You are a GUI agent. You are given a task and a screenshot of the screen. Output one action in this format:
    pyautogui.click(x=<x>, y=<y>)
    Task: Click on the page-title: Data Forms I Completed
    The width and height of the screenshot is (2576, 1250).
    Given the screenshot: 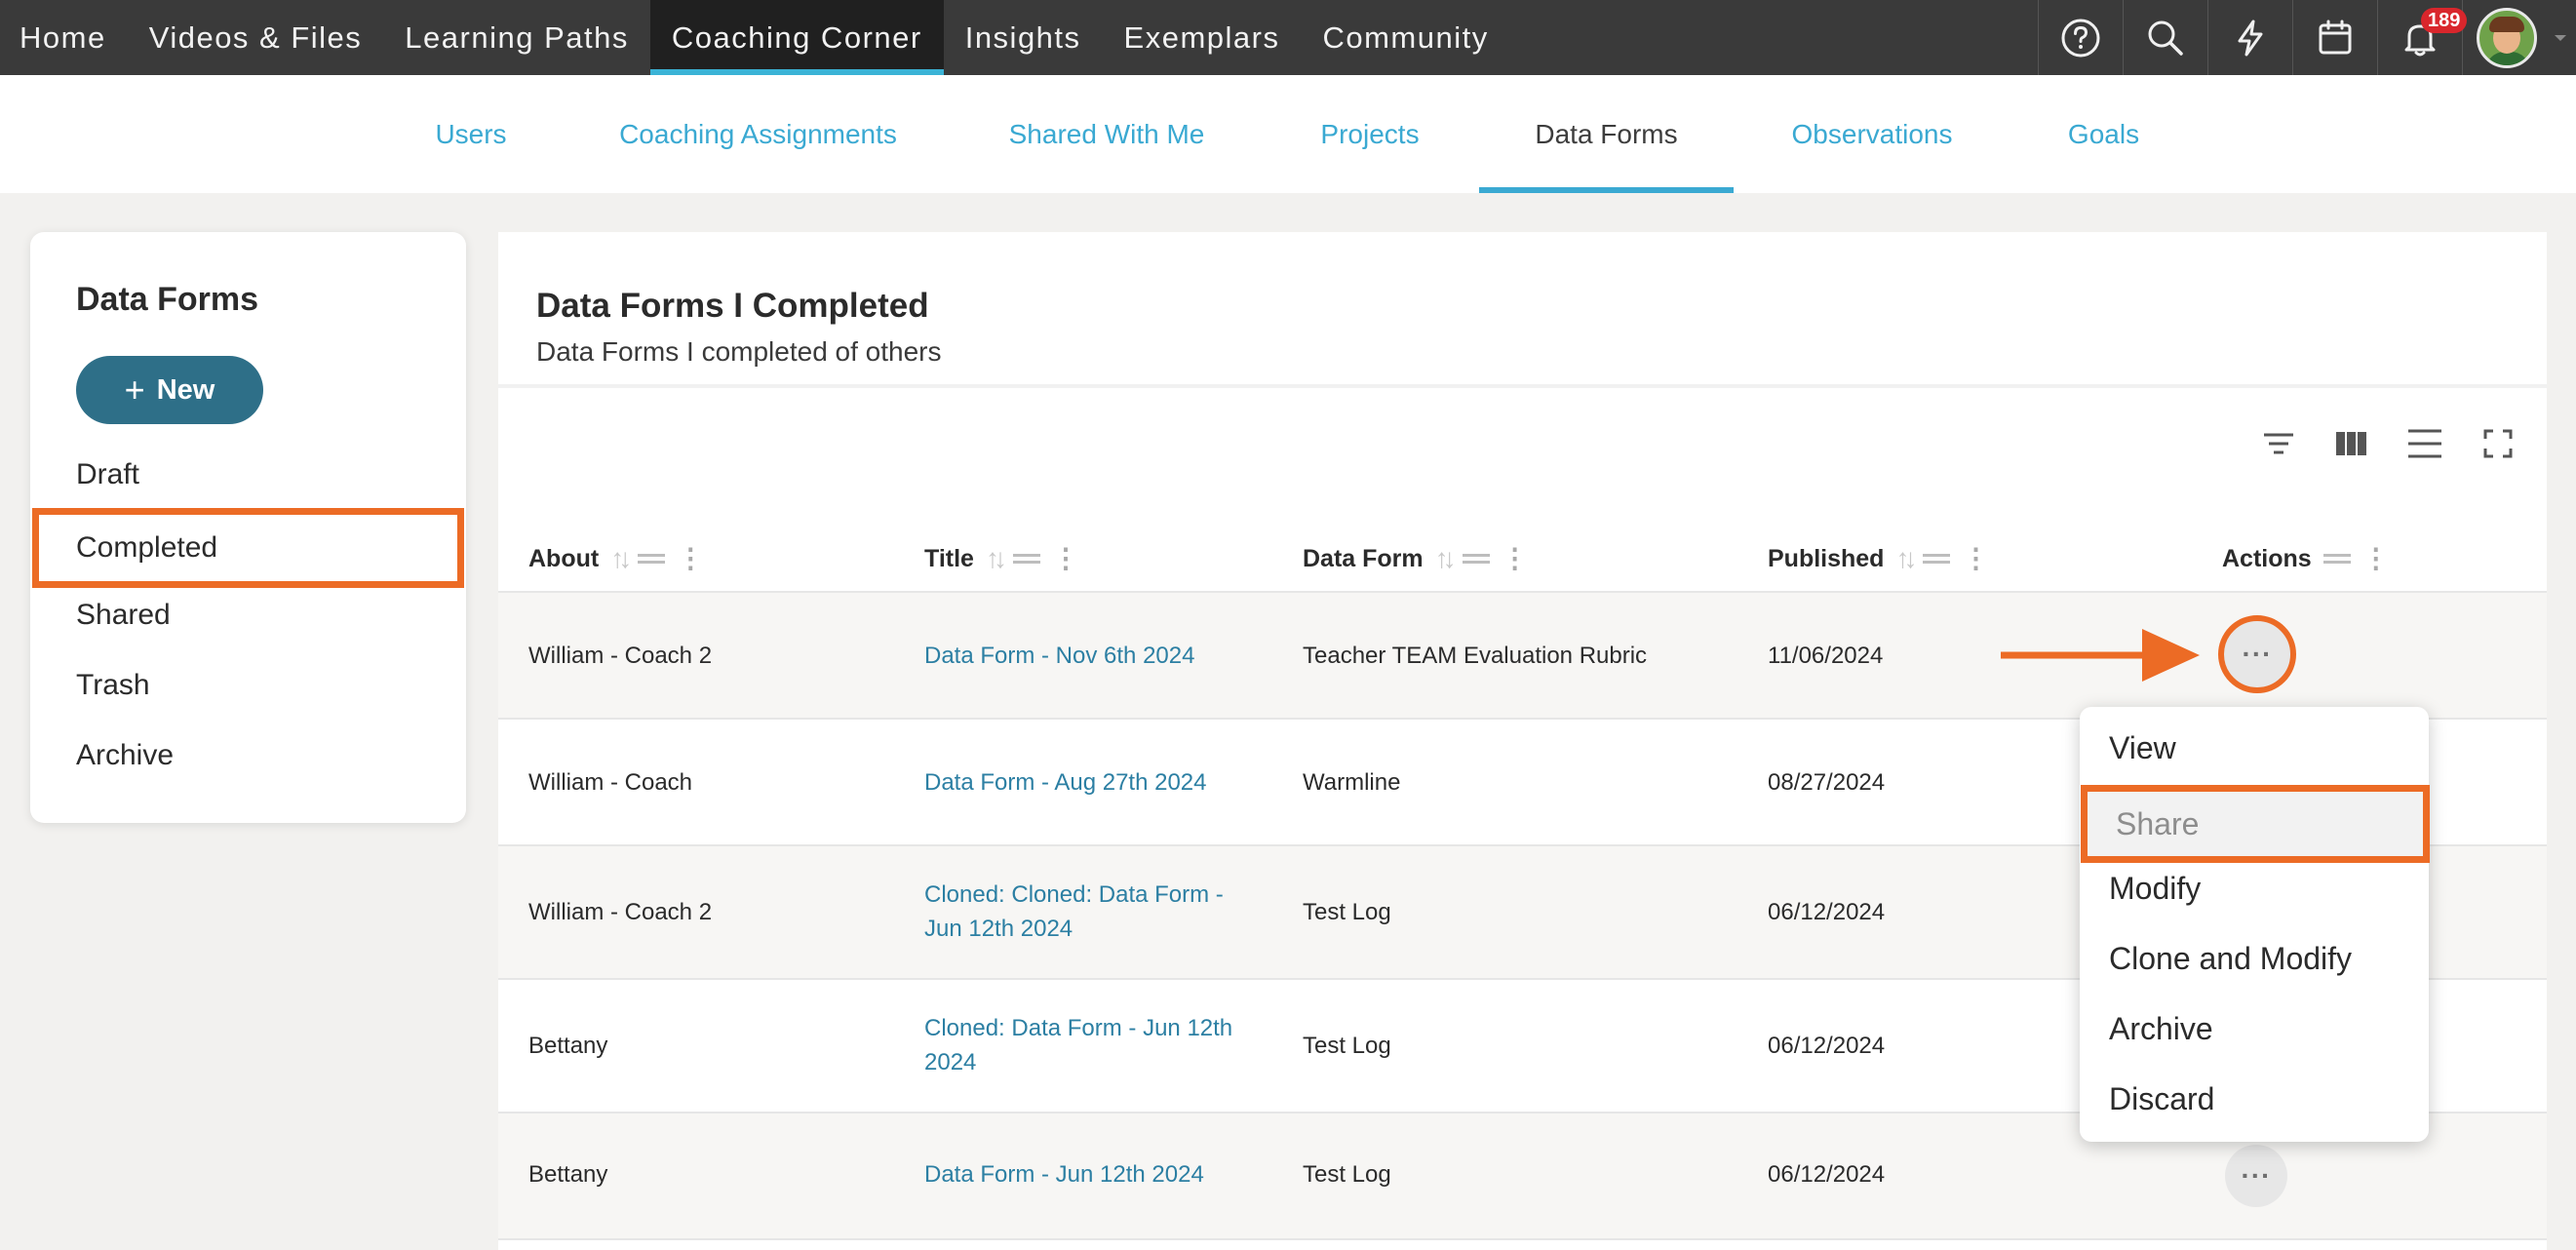 What is the action you would take?
    pyautogui.click(x=732, y=306)
    